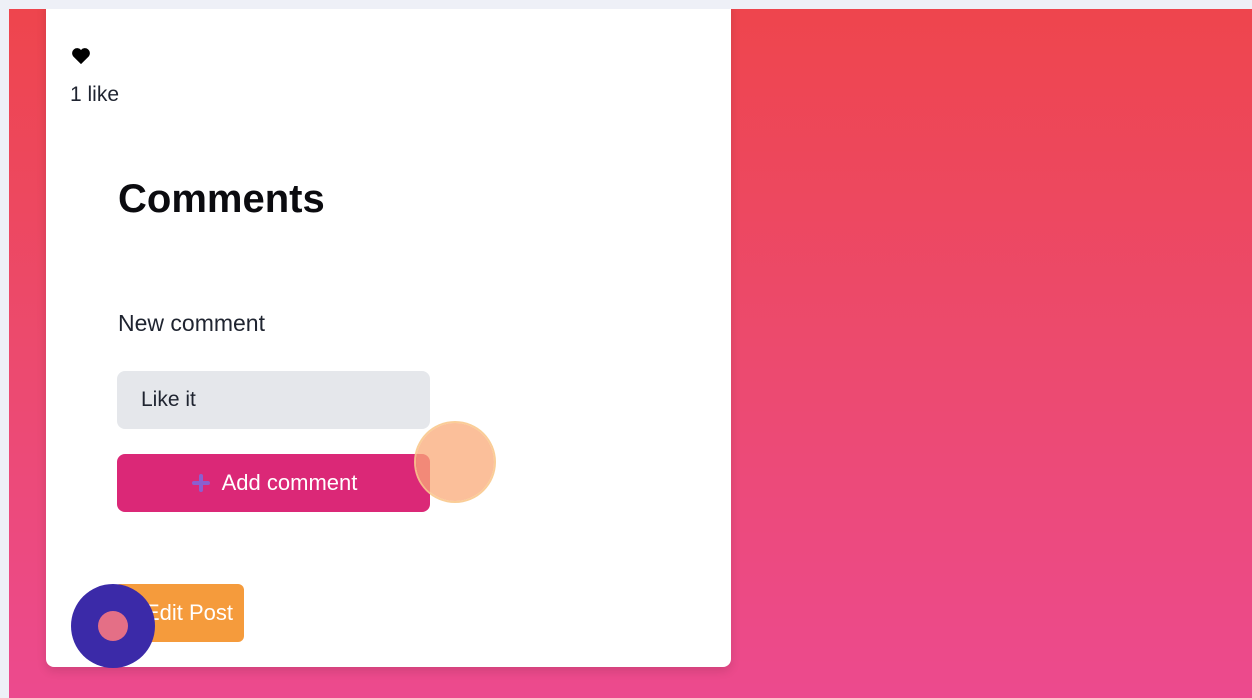  I want to click on add-comment-label: Add comment, so click(289, 482).